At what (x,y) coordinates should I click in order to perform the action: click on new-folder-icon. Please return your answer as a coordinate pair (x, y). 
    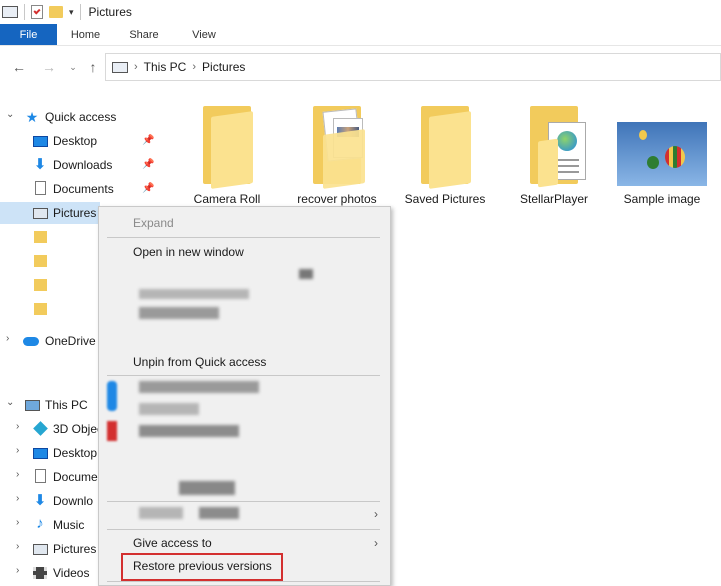
    Looking at the image, I should click on (56, 12).